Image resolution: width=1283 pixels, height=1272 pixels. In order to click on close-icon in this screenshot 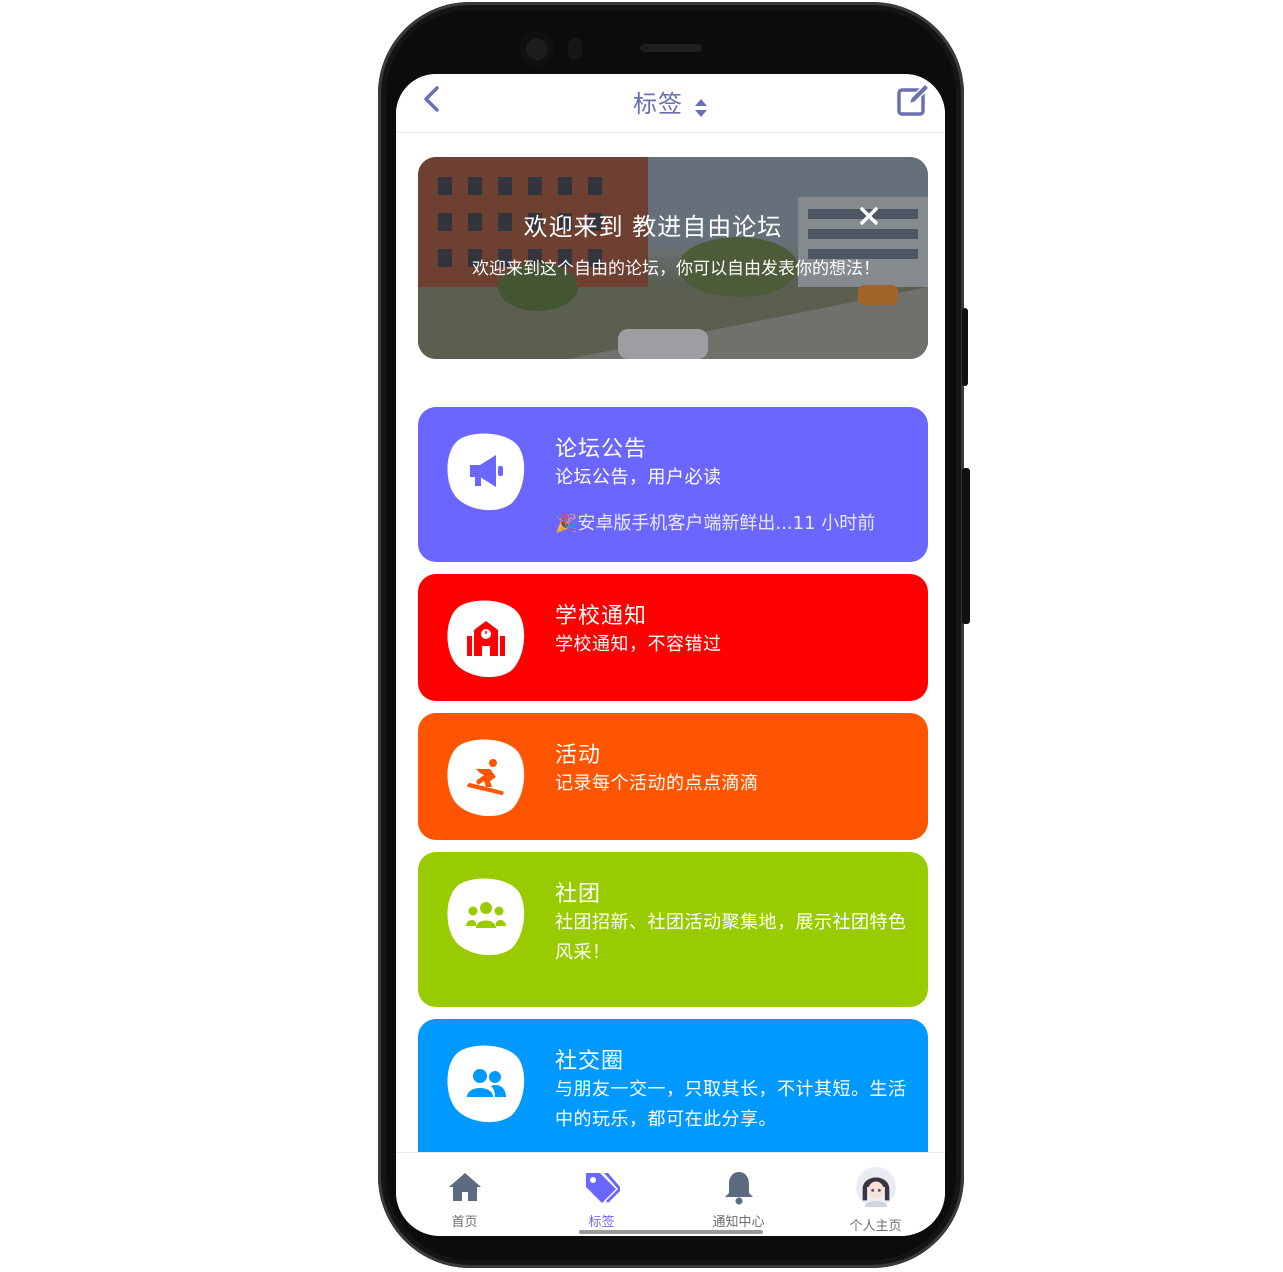, I will do `click(869, 216)`.